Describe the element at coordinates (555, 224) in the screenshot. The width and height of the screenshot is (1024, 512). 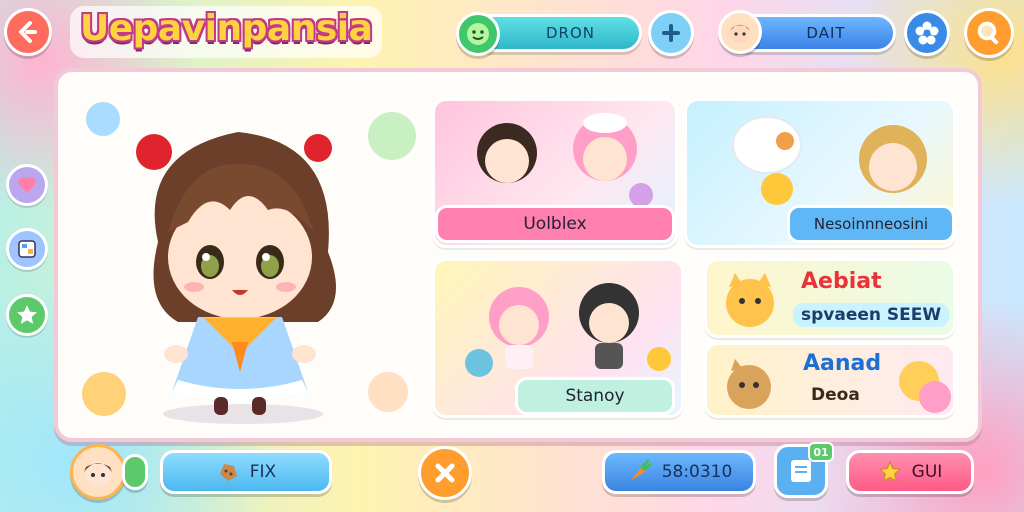
I see `card-1-label: Uolblex` at that location.